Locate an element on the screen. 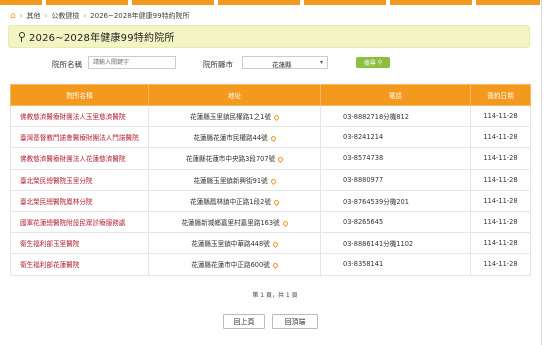 The width and height of the screenshot is (550, 345). key-icon is located at coordinates (22, 36).